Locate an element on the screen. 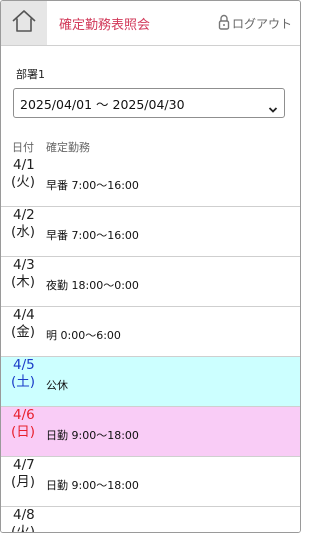  row-date-cell: 4/6 (日) is located at coordinates (28, 424).